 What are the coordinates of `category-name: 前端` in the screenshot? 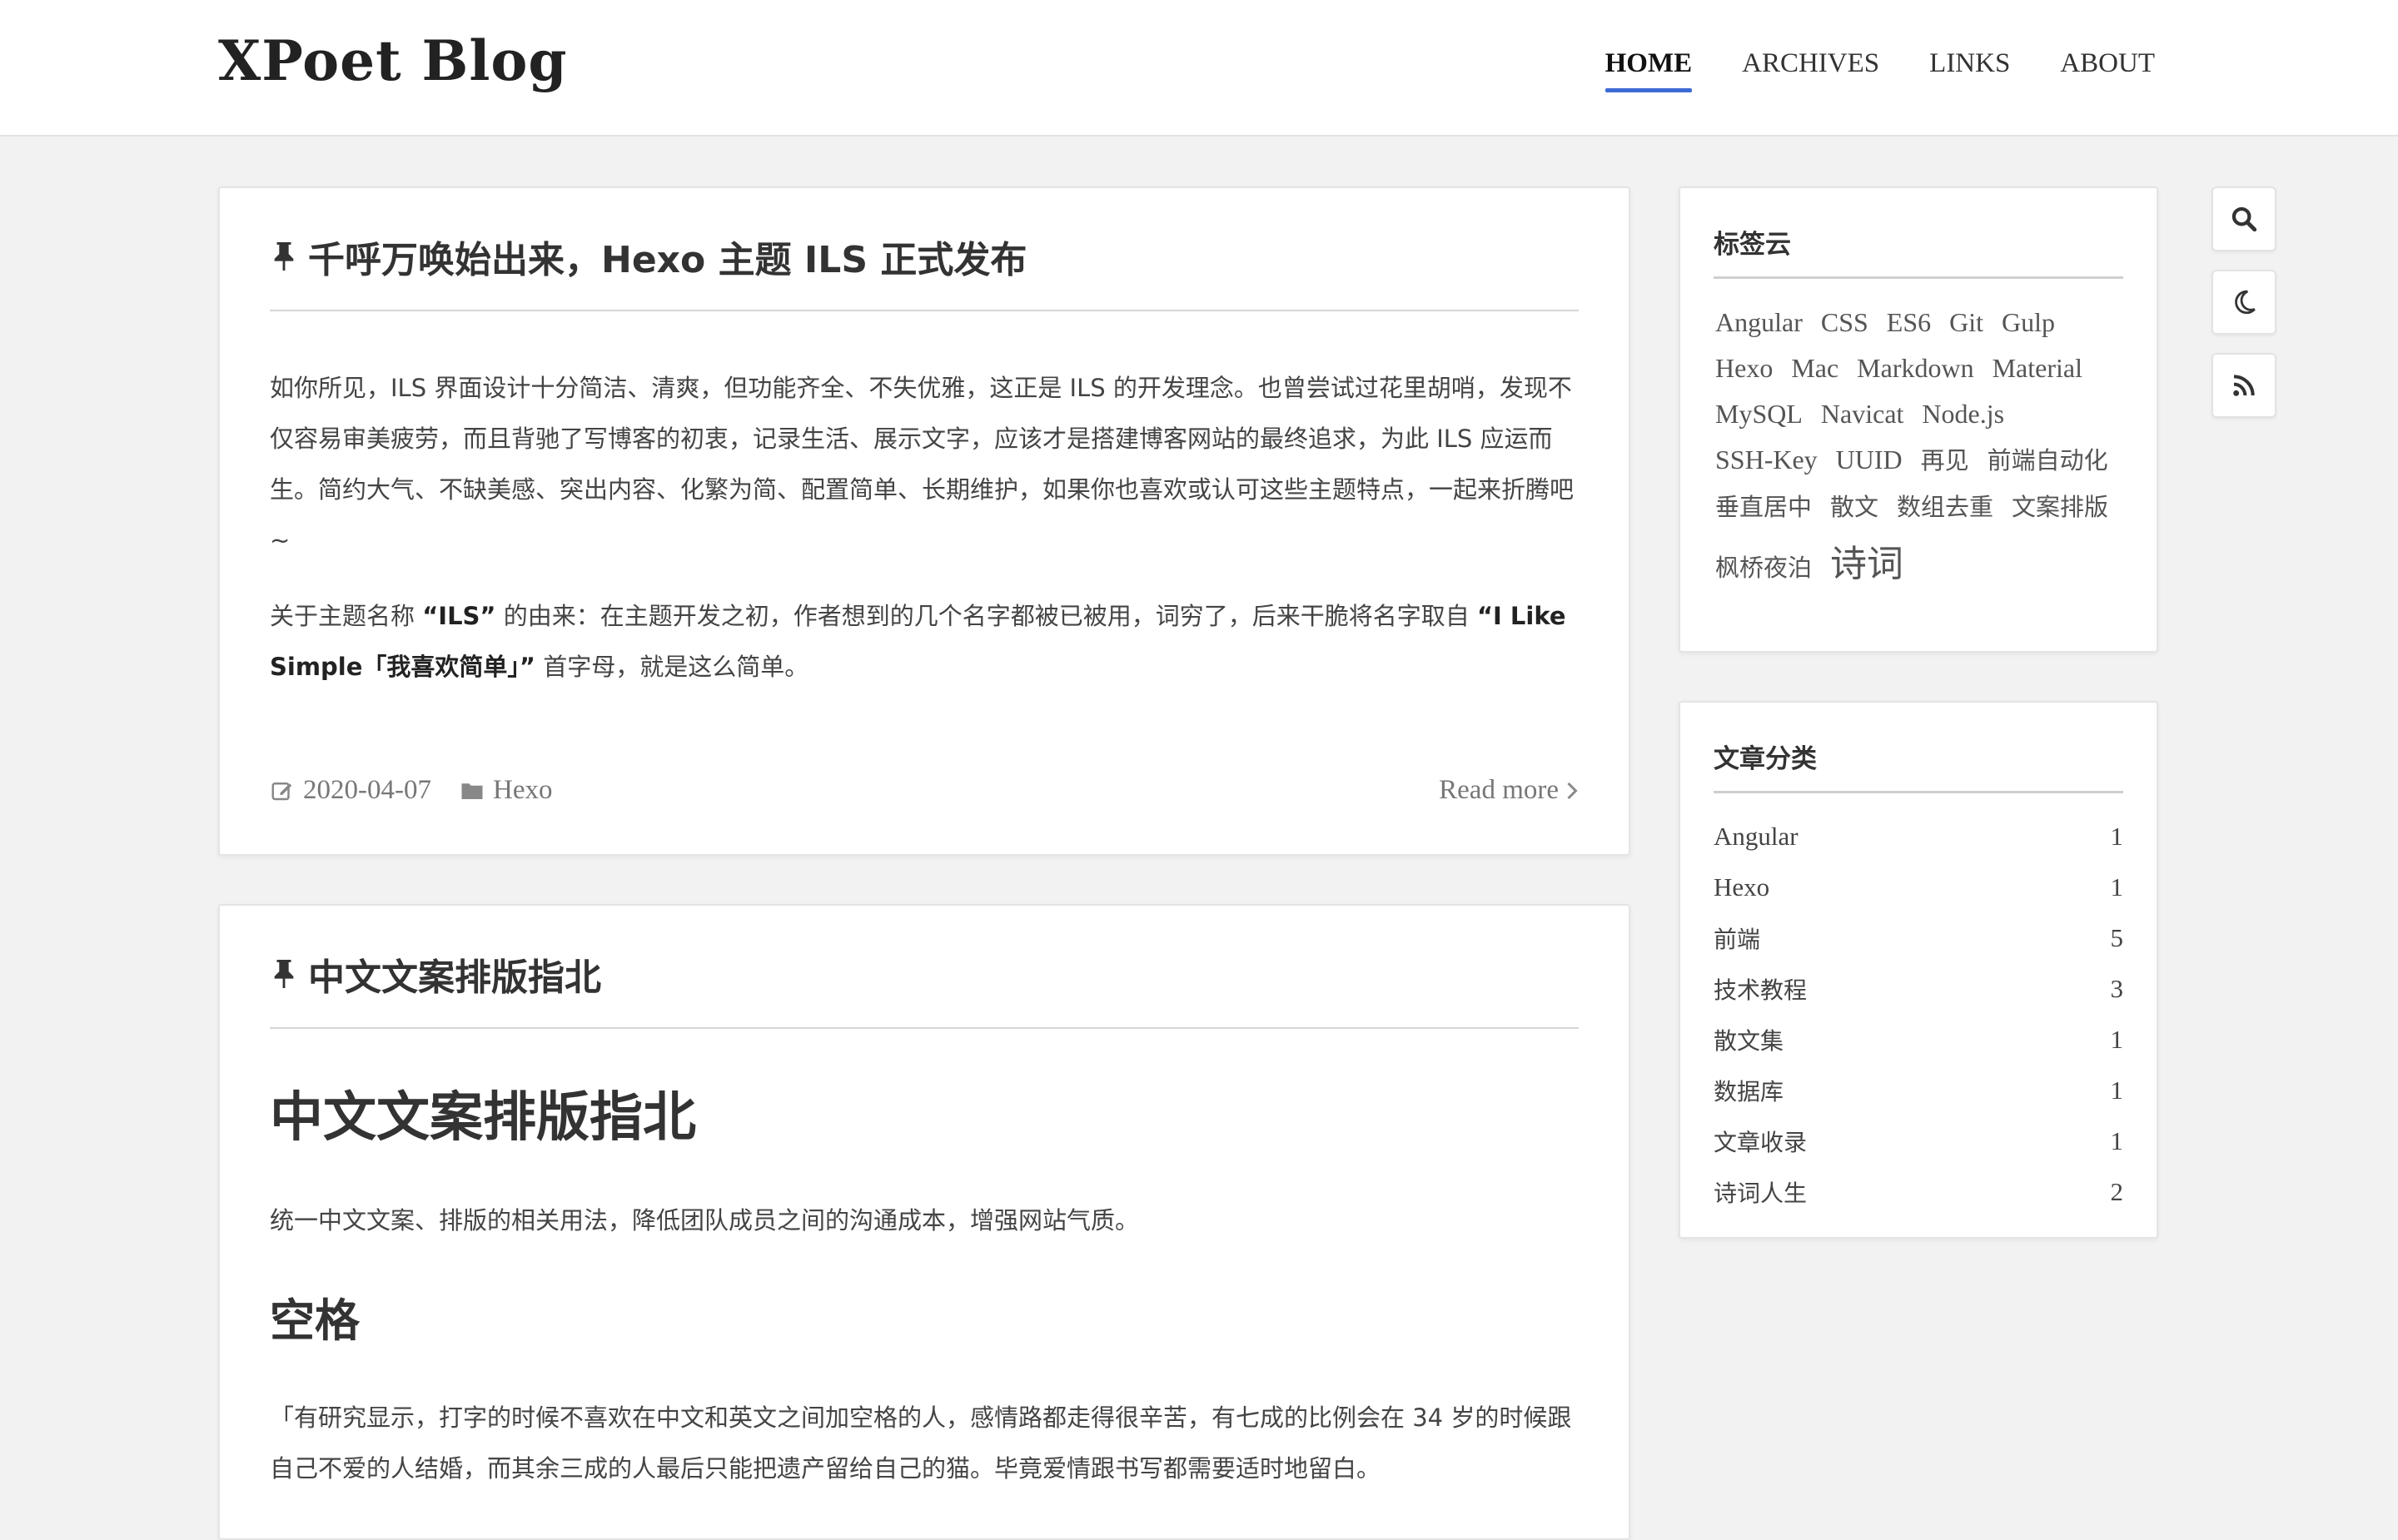 It's located at (1737, 939).